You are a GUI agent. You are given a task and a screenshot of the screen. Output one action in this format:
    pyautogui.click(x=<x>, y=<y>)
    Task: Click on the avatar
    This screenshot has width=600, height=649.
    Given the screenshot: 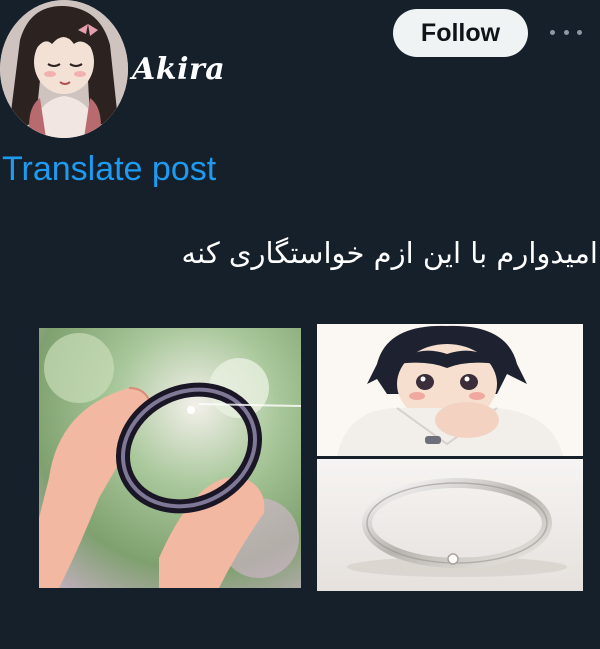 What is the action you would take?
    pyautogui.click(x=64, y=69)
    